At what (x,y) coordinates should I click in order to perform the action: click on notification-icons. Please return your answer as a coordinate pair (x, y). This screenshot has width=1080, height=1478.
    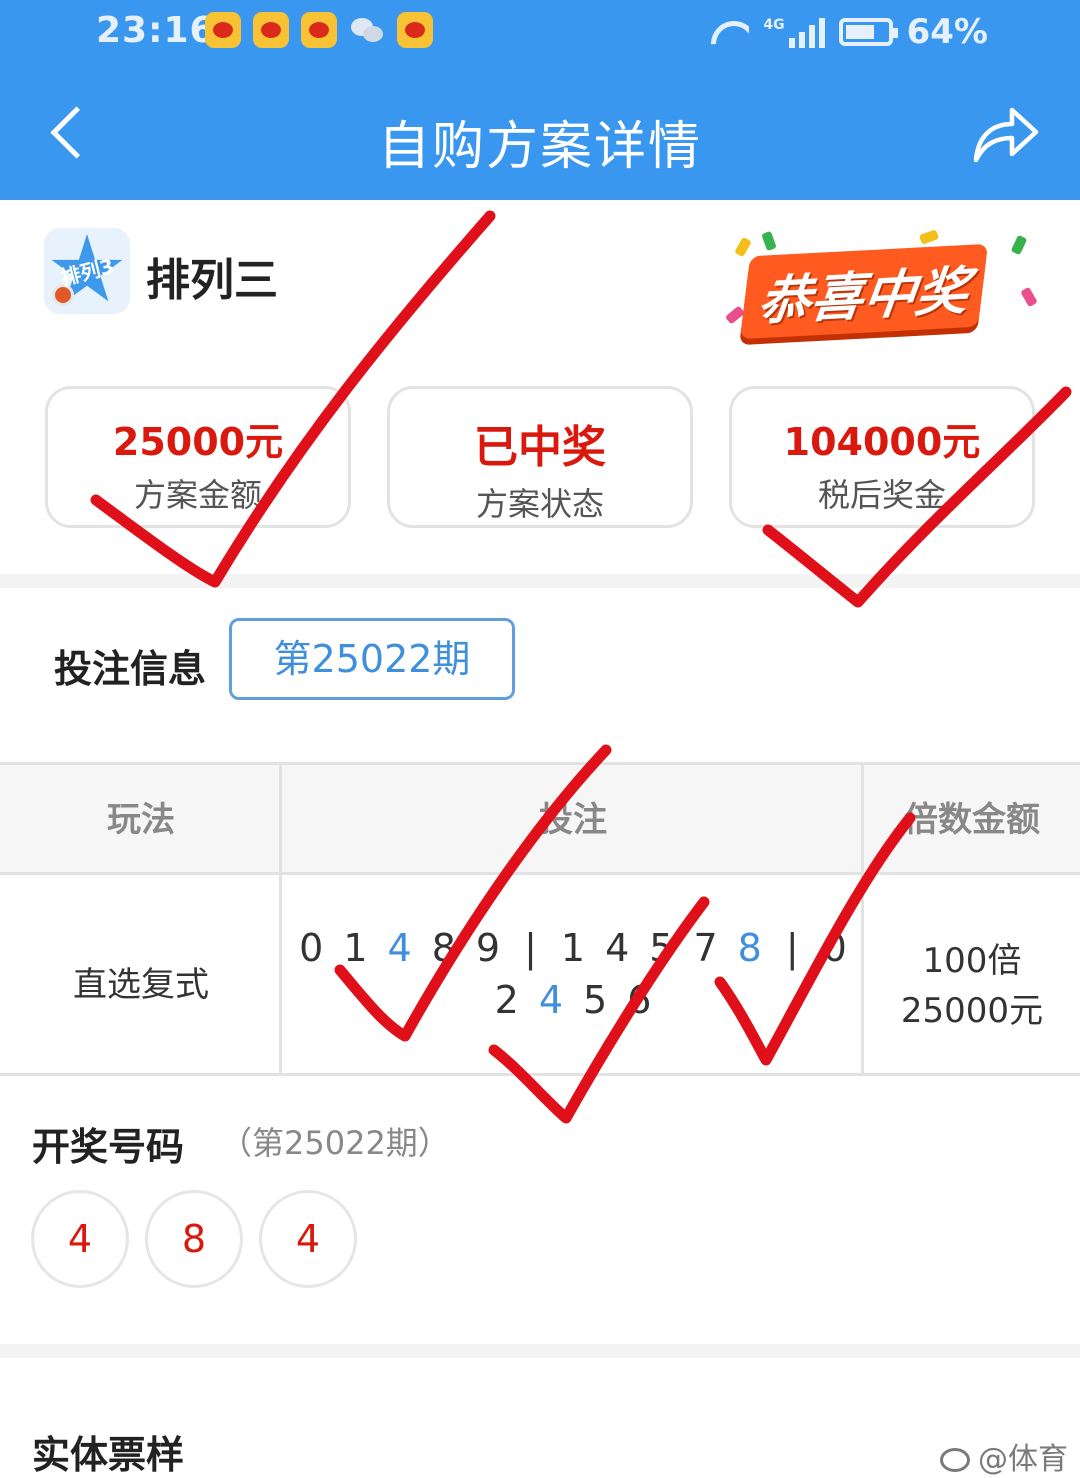
    Looking at the image, I should click on (319, 30).